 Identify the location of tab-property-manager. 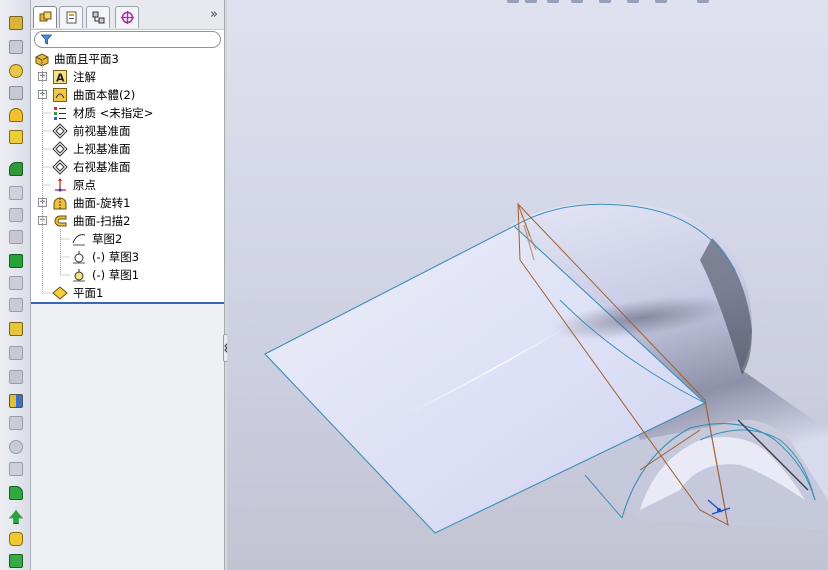
(71, 17).